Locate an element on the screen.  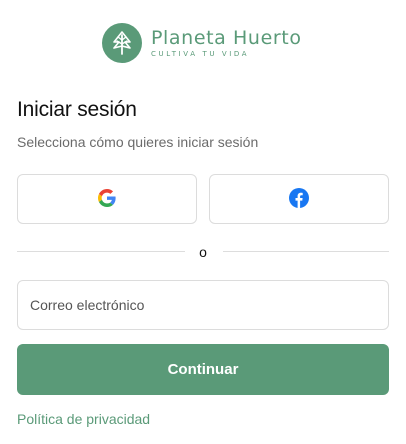
leaf-icon is located at coordinates (122, 43).